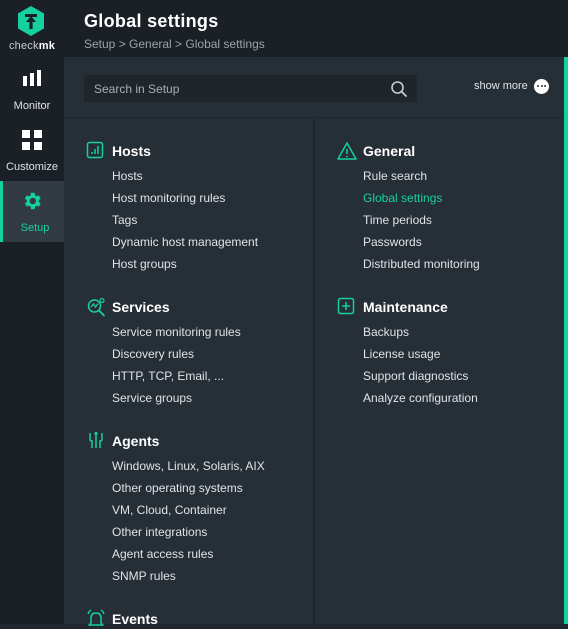  What do you see at coordinates (32, 312) in the screenshot?
I see `main-sidebar: checkmk Monitor Customize Setup` at bounding box center [32, 312].